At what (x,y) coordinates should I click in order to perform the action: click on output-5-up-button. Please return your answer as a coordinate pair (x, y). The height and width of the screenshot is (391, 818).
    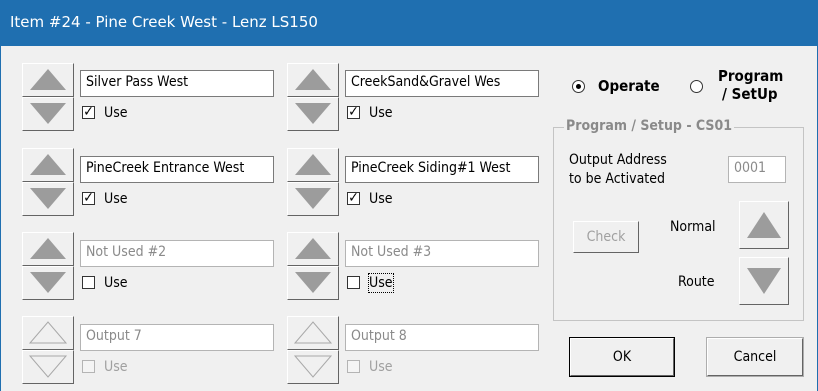
    Looking at the image, I should click on (48, 249).